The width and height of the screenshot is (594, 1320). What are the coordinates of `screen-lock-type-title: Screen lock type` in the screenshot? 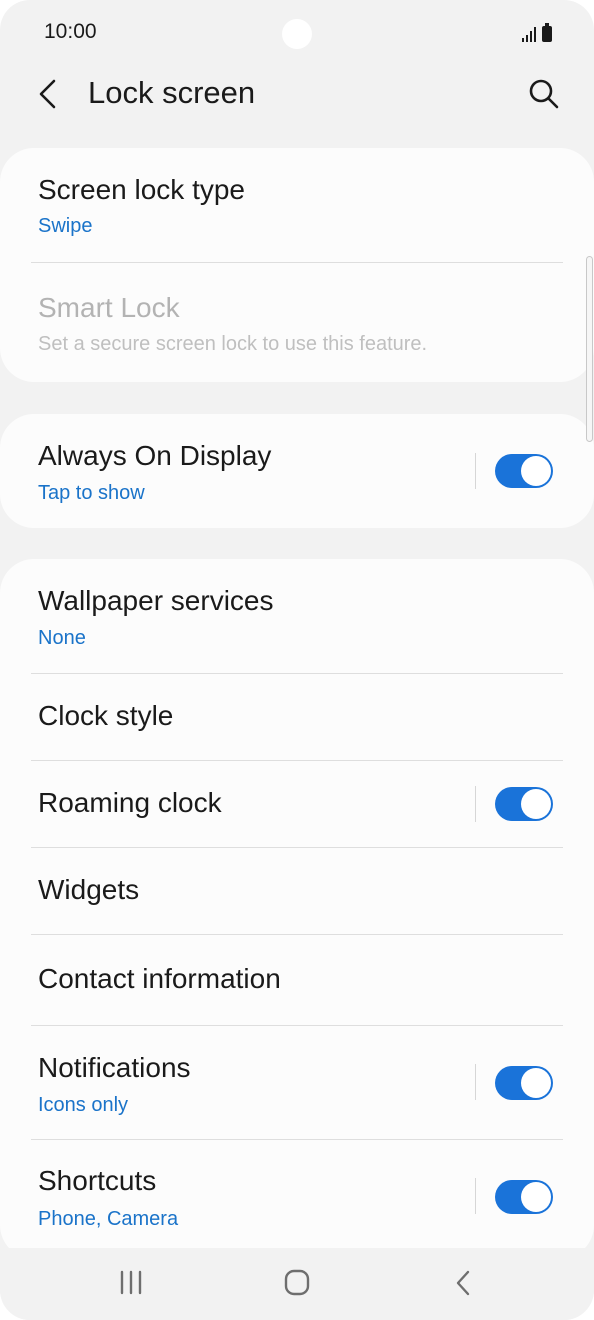 It's located at (141, 189).